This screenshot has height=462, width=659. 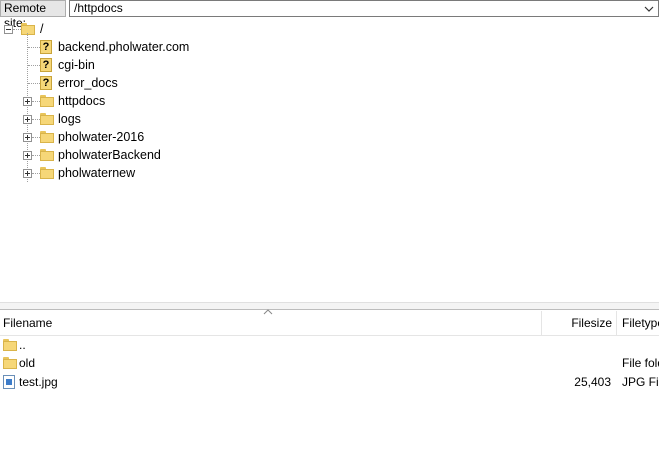 What do you see at coordinates (33, 15) in the screenshot?
I see `remote-site-label: Remote site:` at bounding box center [33, 15].